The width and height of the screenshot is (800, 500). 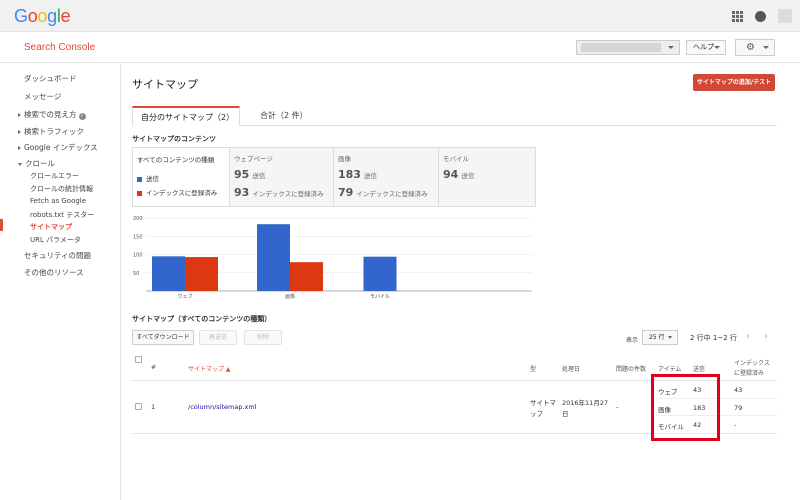 I want to click on top-bar: Google, so click(x=400, y=16).